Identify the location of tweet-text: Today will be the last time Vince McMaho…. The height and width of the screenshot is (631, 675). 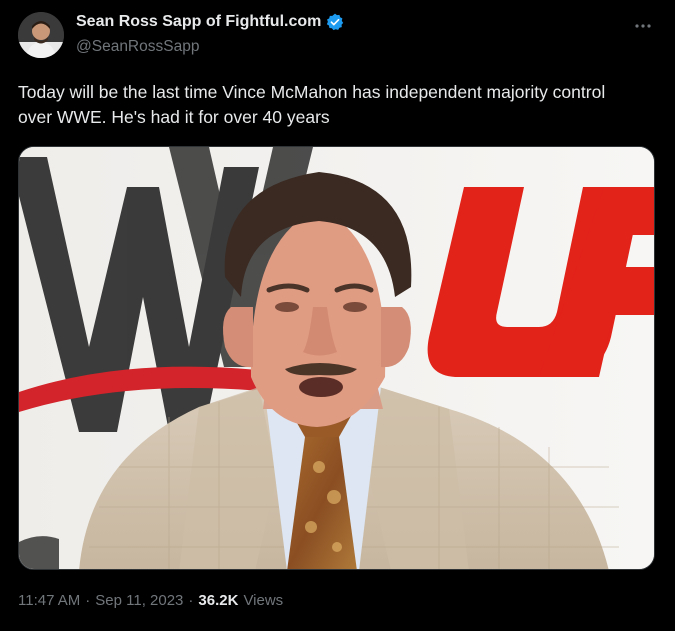
(312, 104).